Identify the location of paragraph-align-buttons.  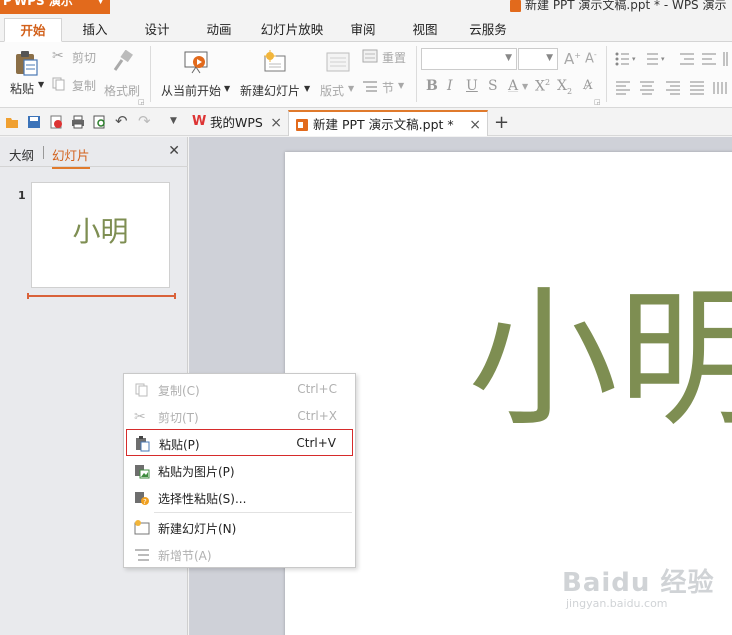
(673, 88).